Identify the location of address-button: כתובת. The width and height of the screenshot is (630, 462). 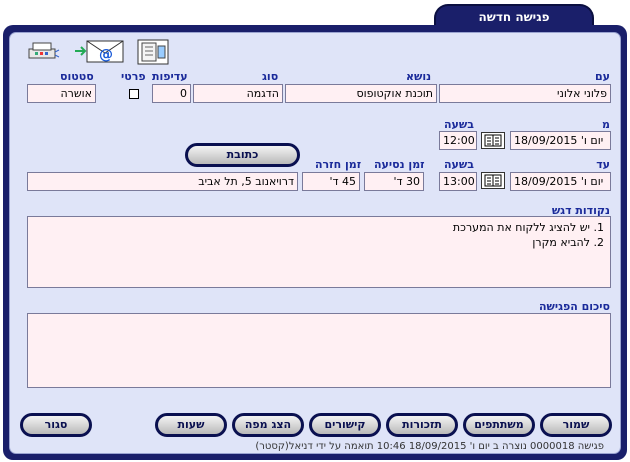
(242, 155).